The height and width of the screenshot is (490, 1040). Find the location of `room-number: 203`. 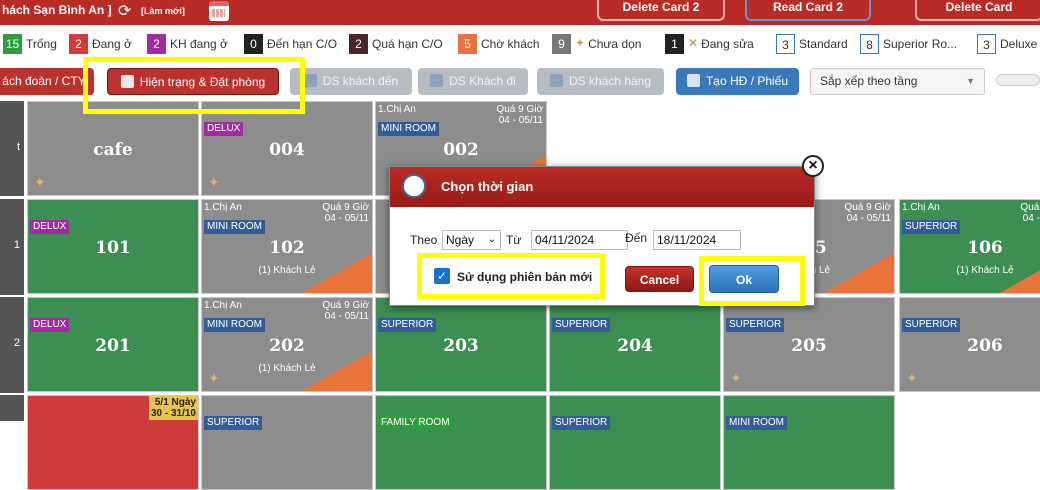

room-number: 203 is located at coordinates (461, 346).